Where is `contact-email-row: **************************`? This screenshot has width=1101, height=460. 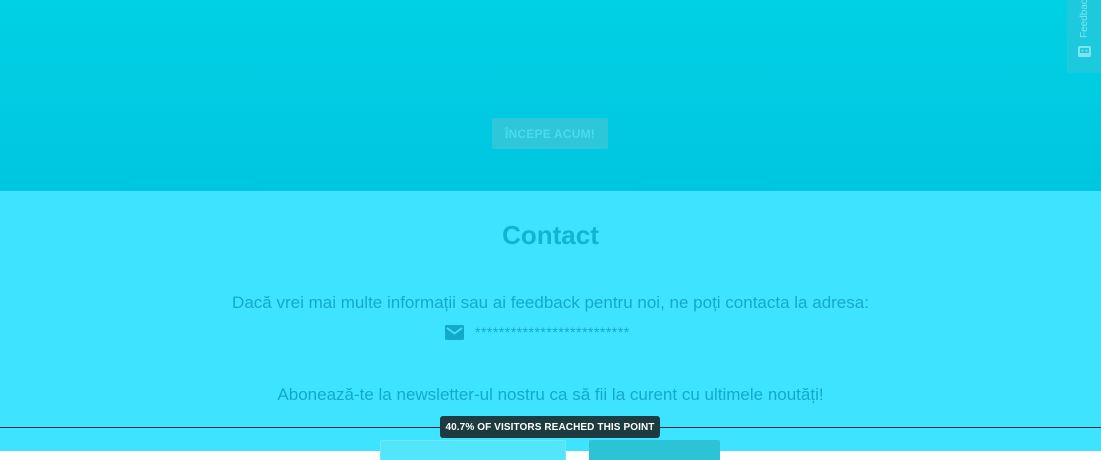 contact-email-row: ************************** is located at coordinates (537, 332).